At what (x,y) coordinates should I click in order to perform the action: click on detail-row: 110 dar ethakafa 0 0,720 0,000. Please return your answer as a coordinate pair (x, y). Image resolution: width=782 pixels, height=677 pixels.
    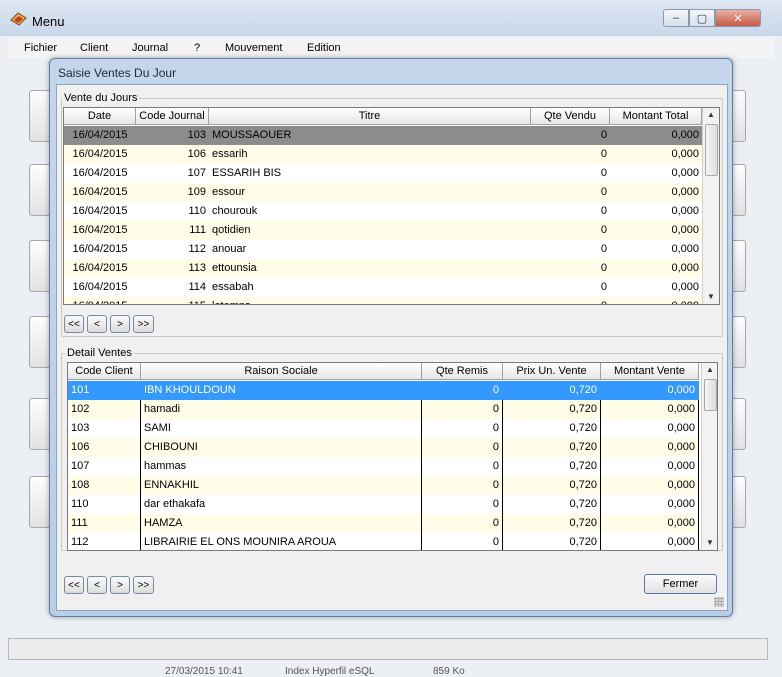
    Looking at the image, I should click on (383, 505).